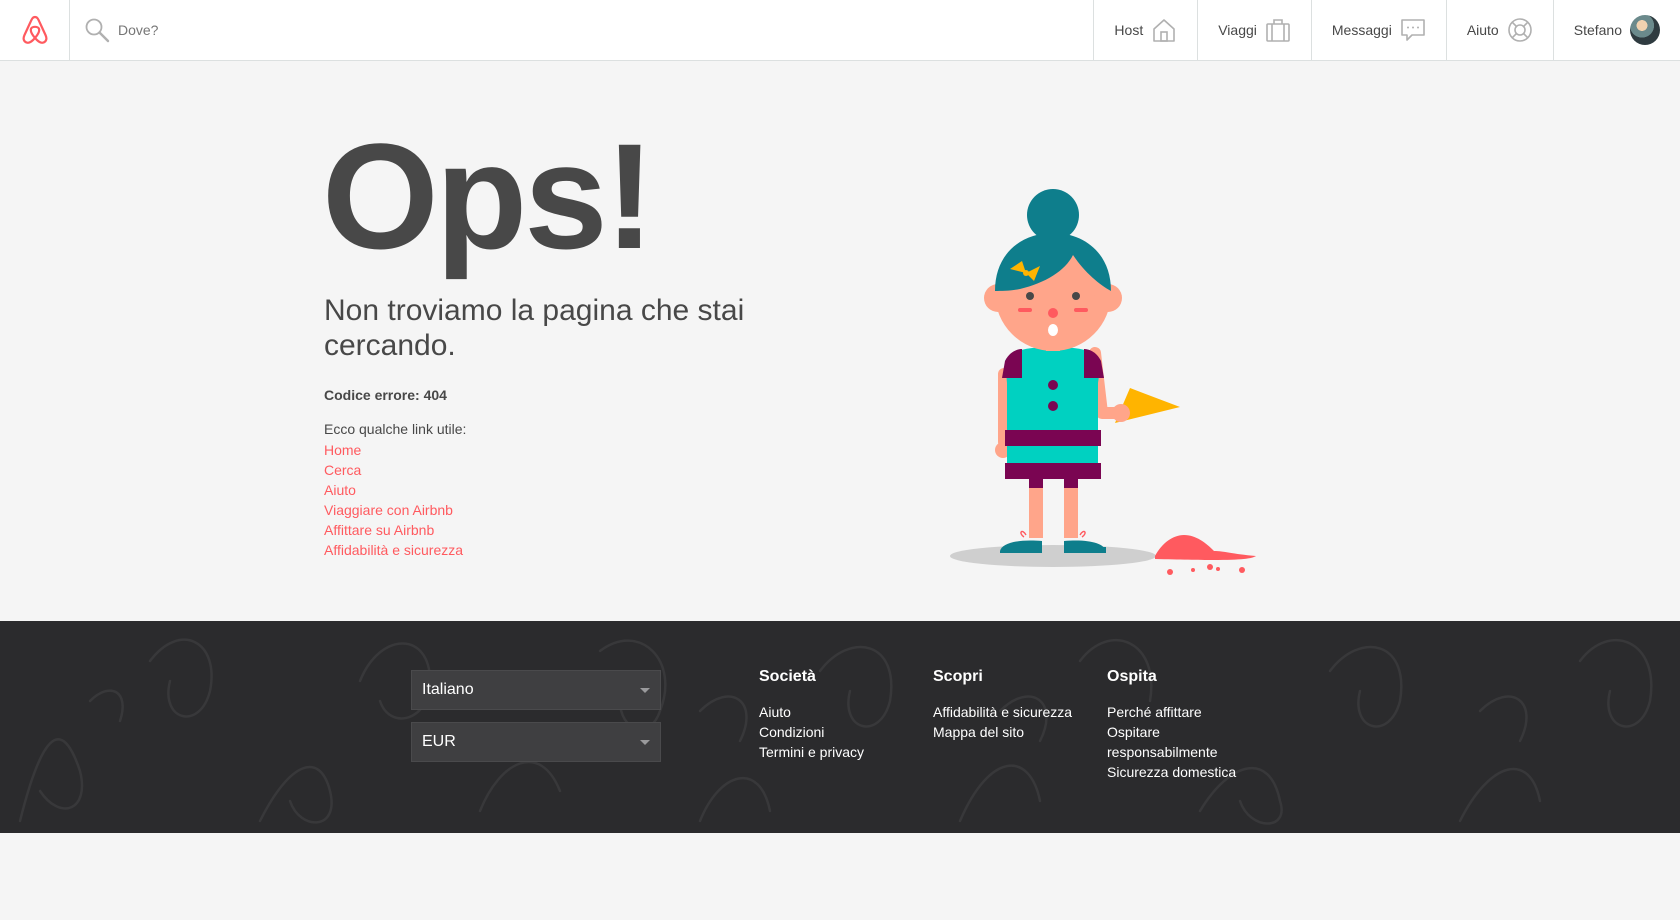 Image resolution: width=1680 pixels, height=920 pixels. What do you see at coordinates (1171, 772) in the screenshot?
I see `footer-link-home-safety: Sicurezza domestica` at bounding box center [1171, 772].